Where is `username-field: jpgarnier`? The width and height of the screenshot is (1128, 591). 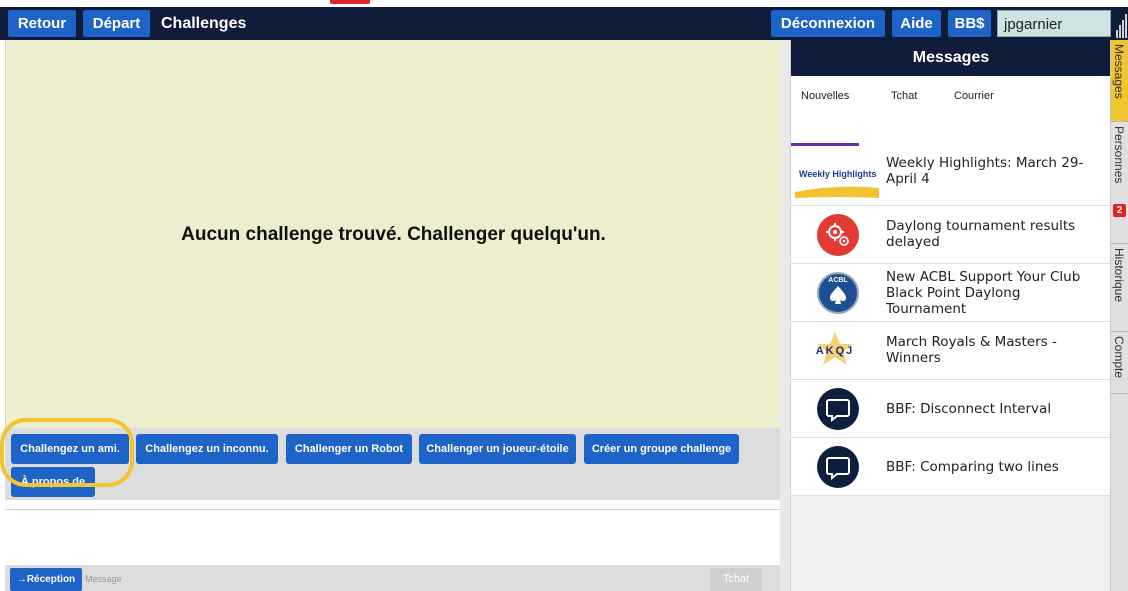
username-field: jpgarnier is located at coordinates (1054, 23).